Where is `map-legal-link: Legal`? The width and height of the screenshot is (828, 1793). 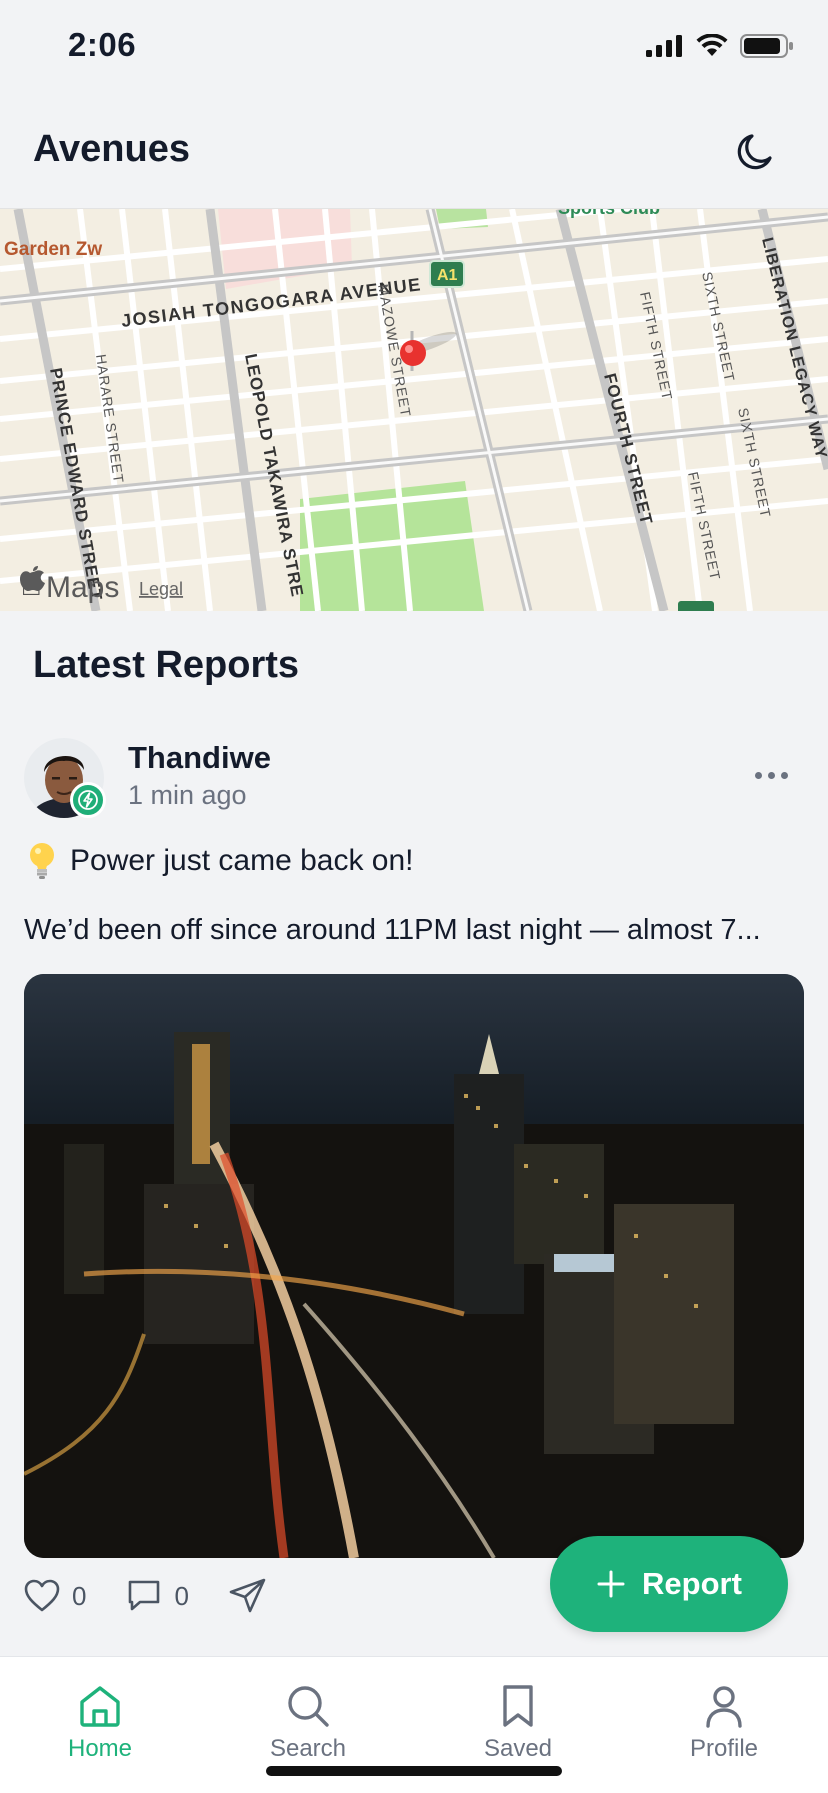
map-legal-link: Legal is located at coordinates (161, 589).